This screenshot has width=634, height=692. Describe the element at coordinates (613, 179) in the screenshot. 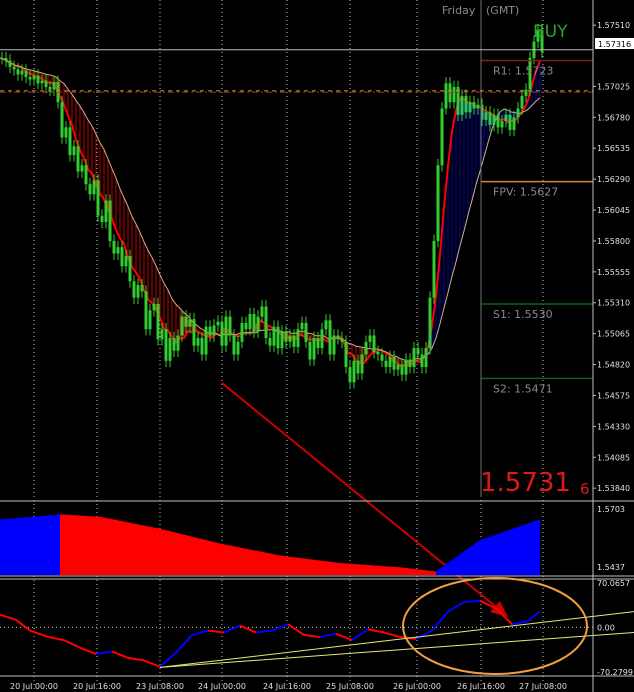

I see `price-y-tick-label: 1.56290` at that location.